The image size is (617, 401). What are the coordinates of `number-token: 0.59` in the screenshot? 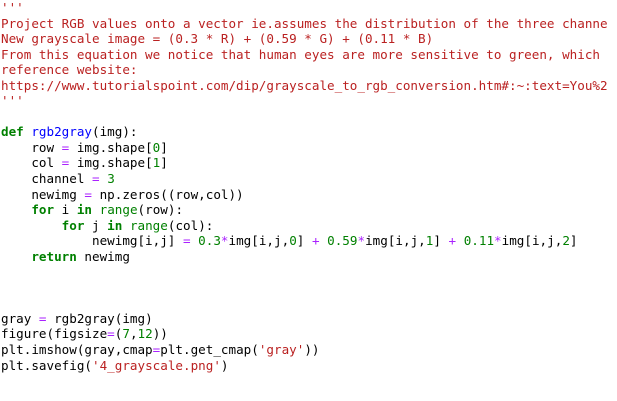 It's located at (342, 241).